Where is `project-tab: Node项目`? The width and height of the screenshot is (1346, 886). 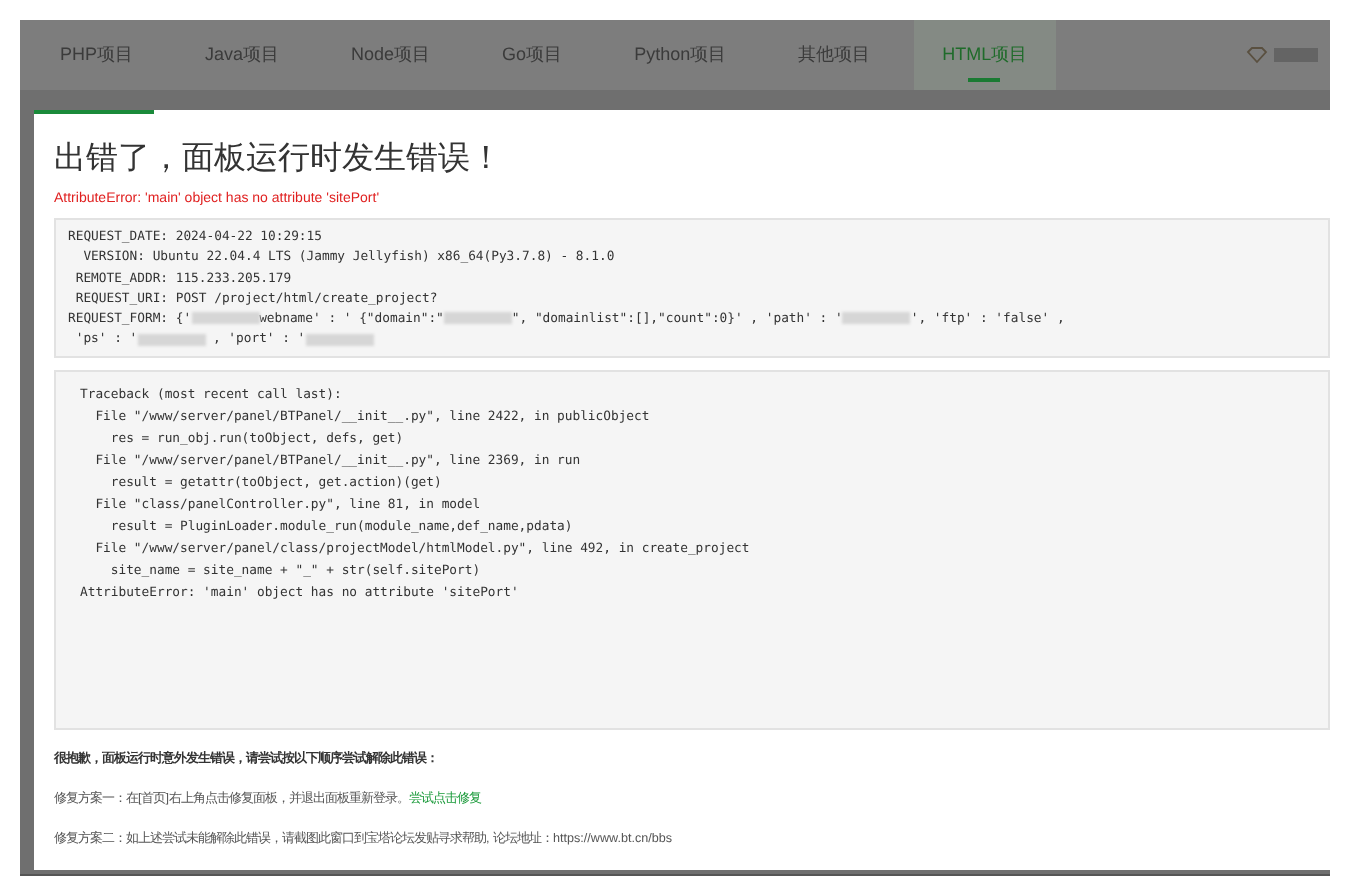
project-tab: Node项目 is located at coordinates (391, 55).